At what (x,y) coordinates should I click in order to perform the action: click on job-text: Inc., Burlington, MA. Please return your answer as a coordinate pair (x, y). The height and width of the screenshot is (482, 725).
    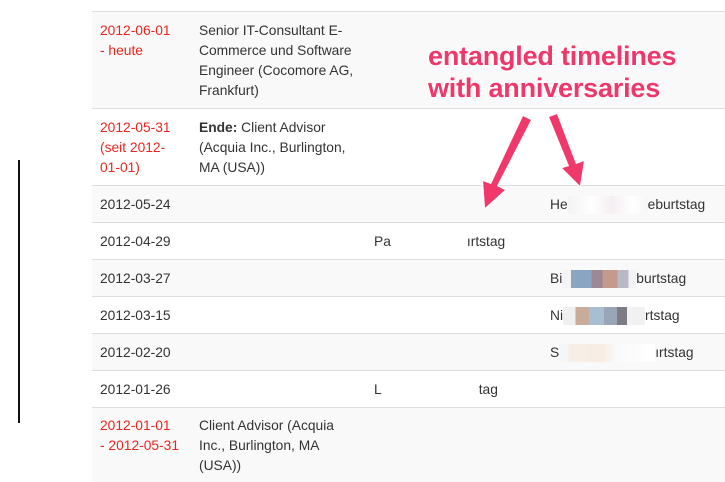
    Looking at the image, I should click on (259, 445).